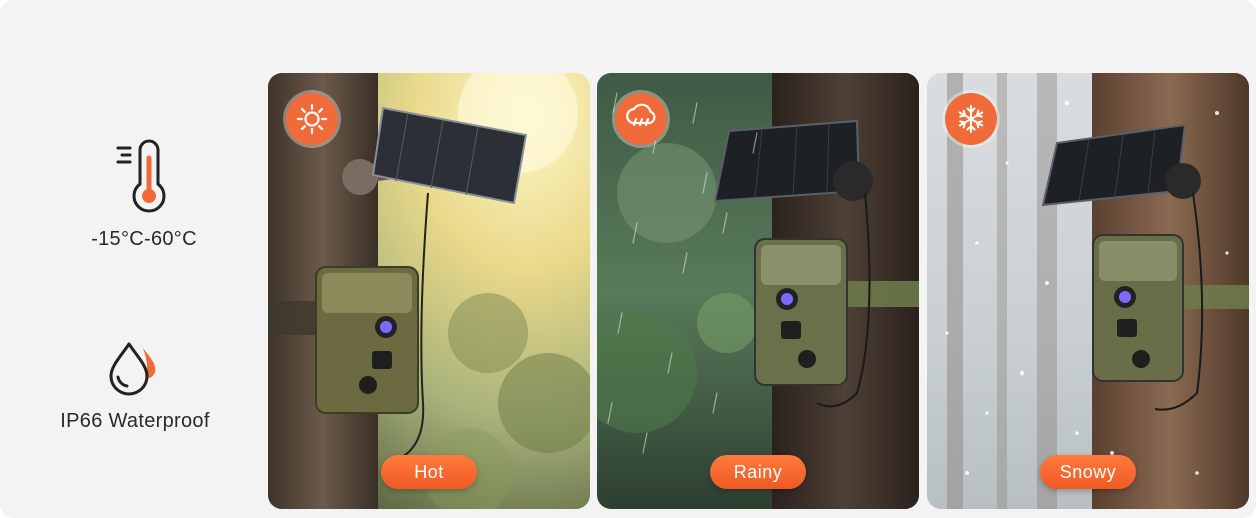 Image resolution: width=1256 pixels, height=518 pixels. I want to click on snowy-badge, so click(971, 119).